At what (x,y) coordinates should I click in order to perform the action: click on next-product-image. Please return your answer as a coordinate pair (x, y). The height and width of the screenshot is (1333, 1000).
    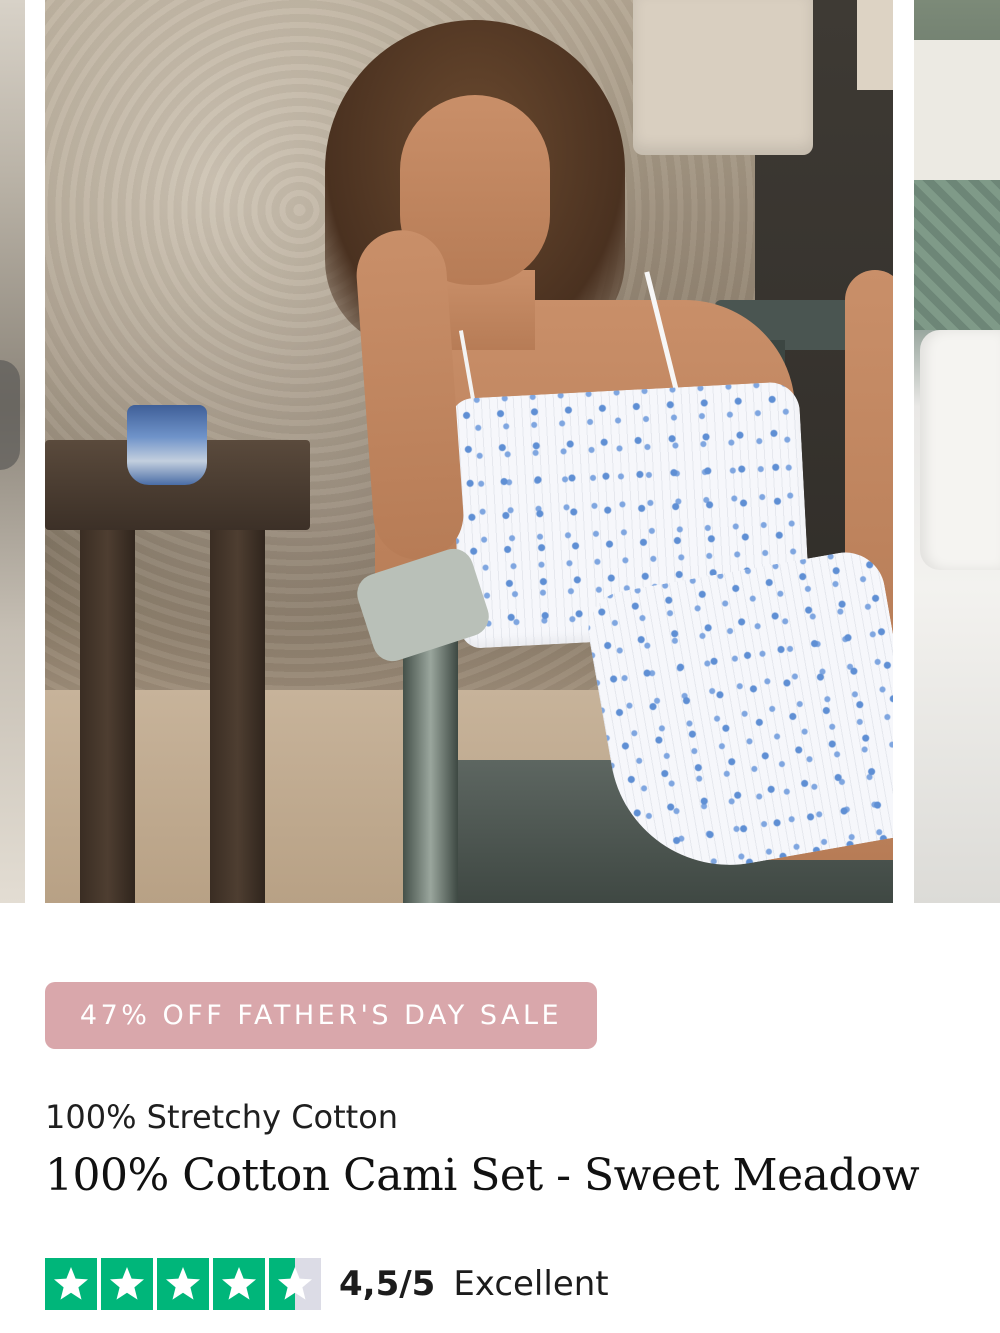
    Looking at the image, I should click on (957, 451).